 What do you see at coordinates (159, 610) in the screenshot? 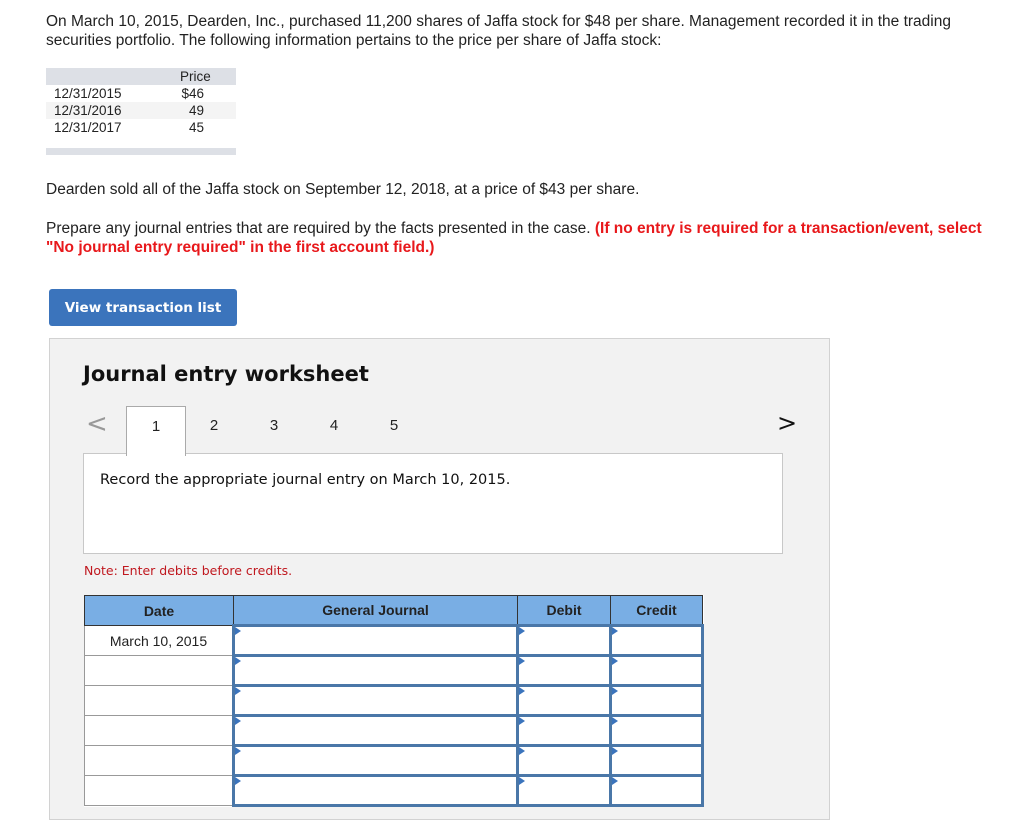
I see `header-date: Date` at bounding box center [159, 610].